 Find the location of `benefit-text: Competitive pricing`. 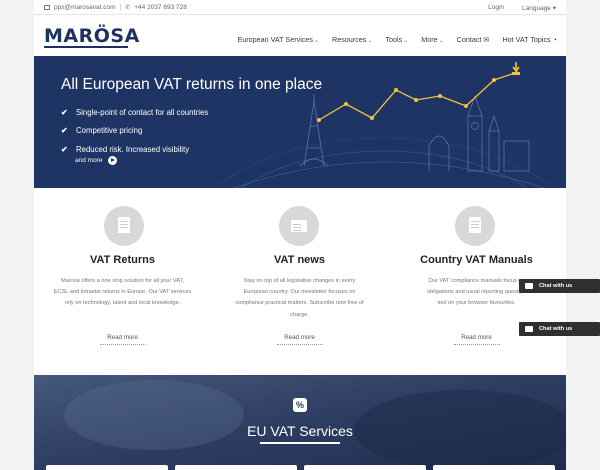

benefit-text: Competitive pricing is located at coordinates (109, 131).